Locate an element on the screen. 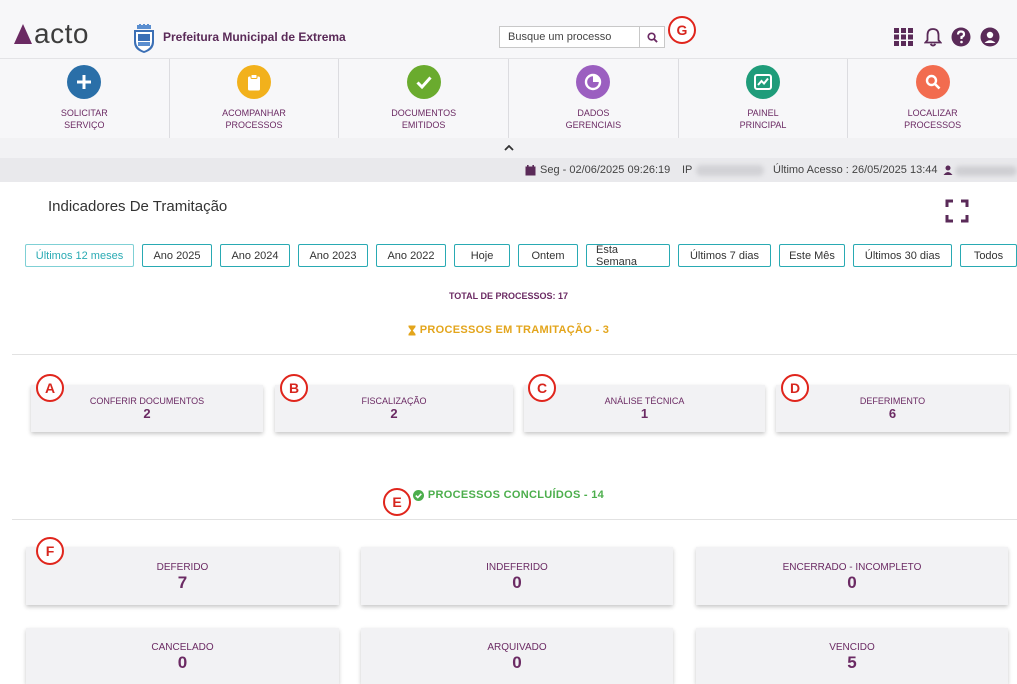  filter-ano-2023: Ano 2023 is located at coordinates (333, 255).